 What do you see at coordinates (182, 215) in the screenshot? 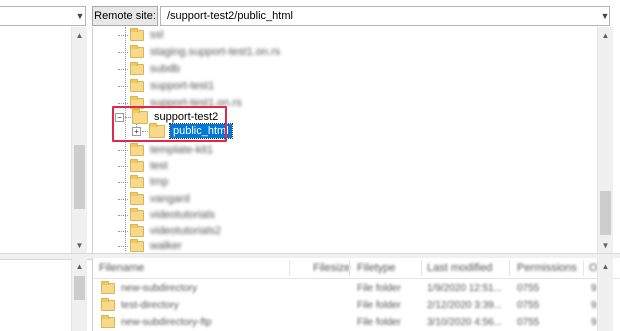
I see `tree-item-label: videotutorials` at bounding box center [182, 215].